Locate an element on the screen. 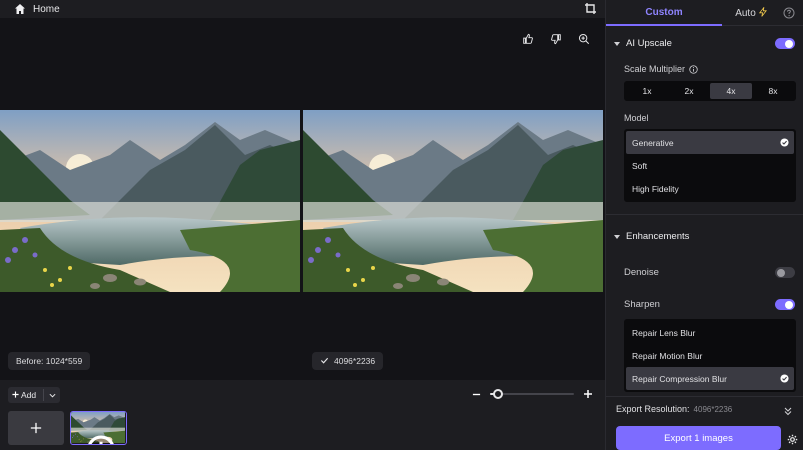  export-resolution: Export Resolution: 4096*2236 is located at coordinates (674, 409).